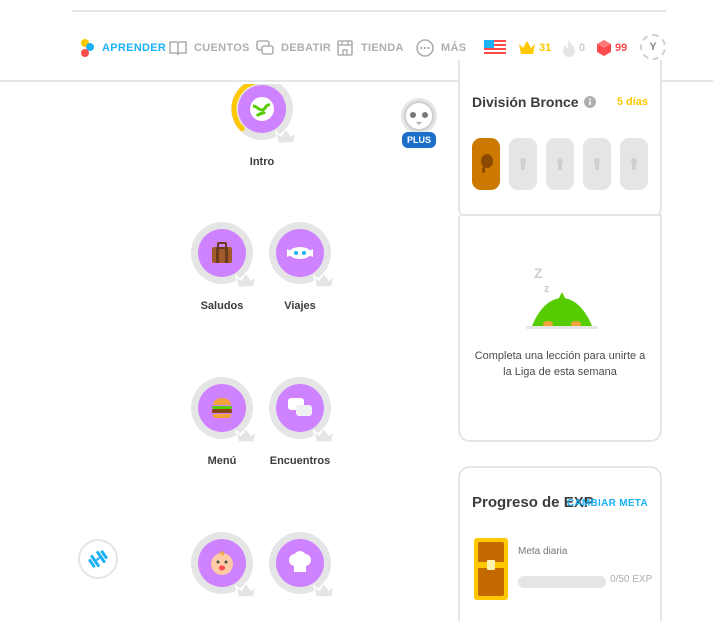 The height and width of the screenshot is (621, 713). What do you see at coordinates (582, 48) in the screenshot?
I see `streak-count: 0` at bounding box center [582, 48].